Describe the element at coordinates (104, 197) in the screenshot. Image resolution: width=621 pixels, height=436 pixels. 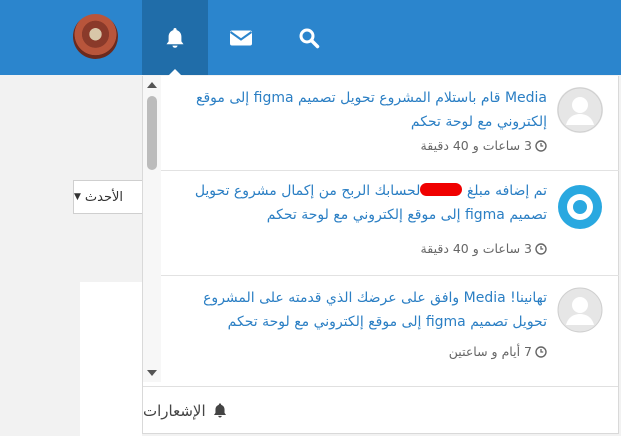
I see `sort-select-label: الأحدث` at that location.